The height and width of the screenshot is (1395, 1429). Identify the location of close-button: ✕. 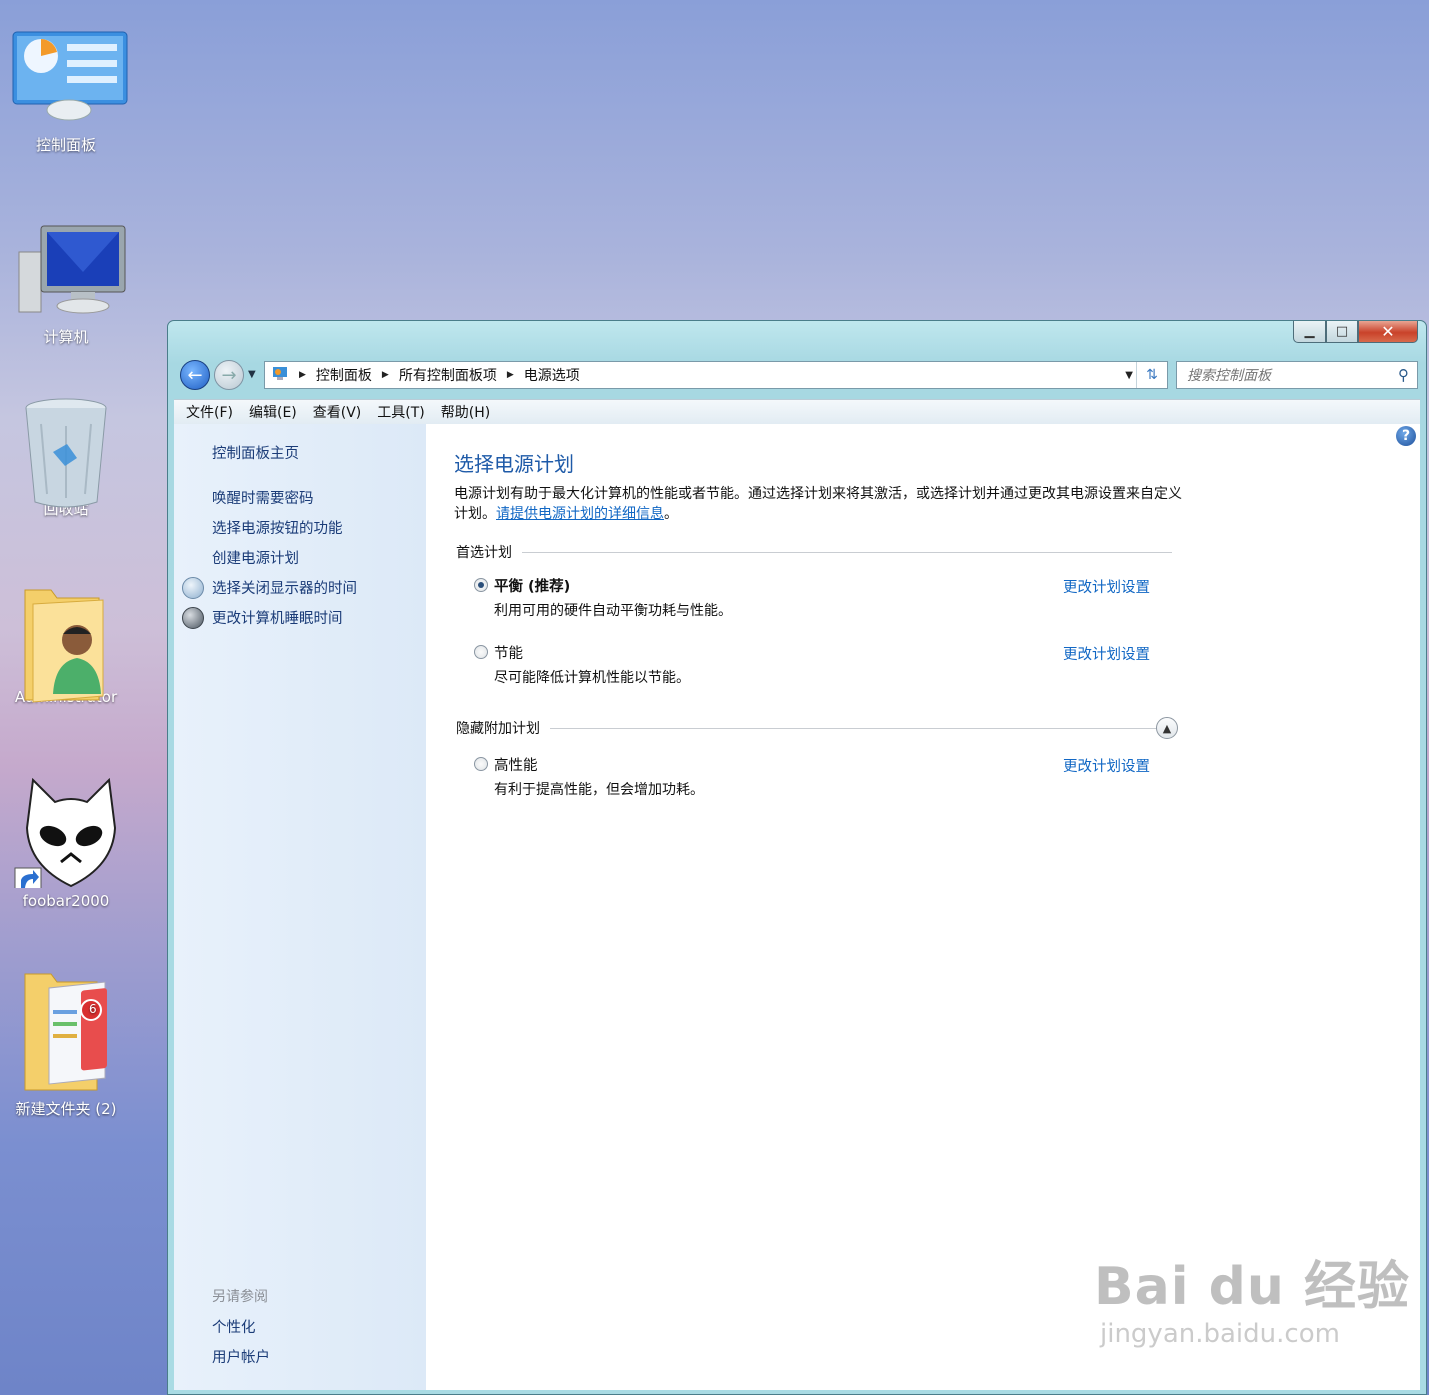
(1388, 332).